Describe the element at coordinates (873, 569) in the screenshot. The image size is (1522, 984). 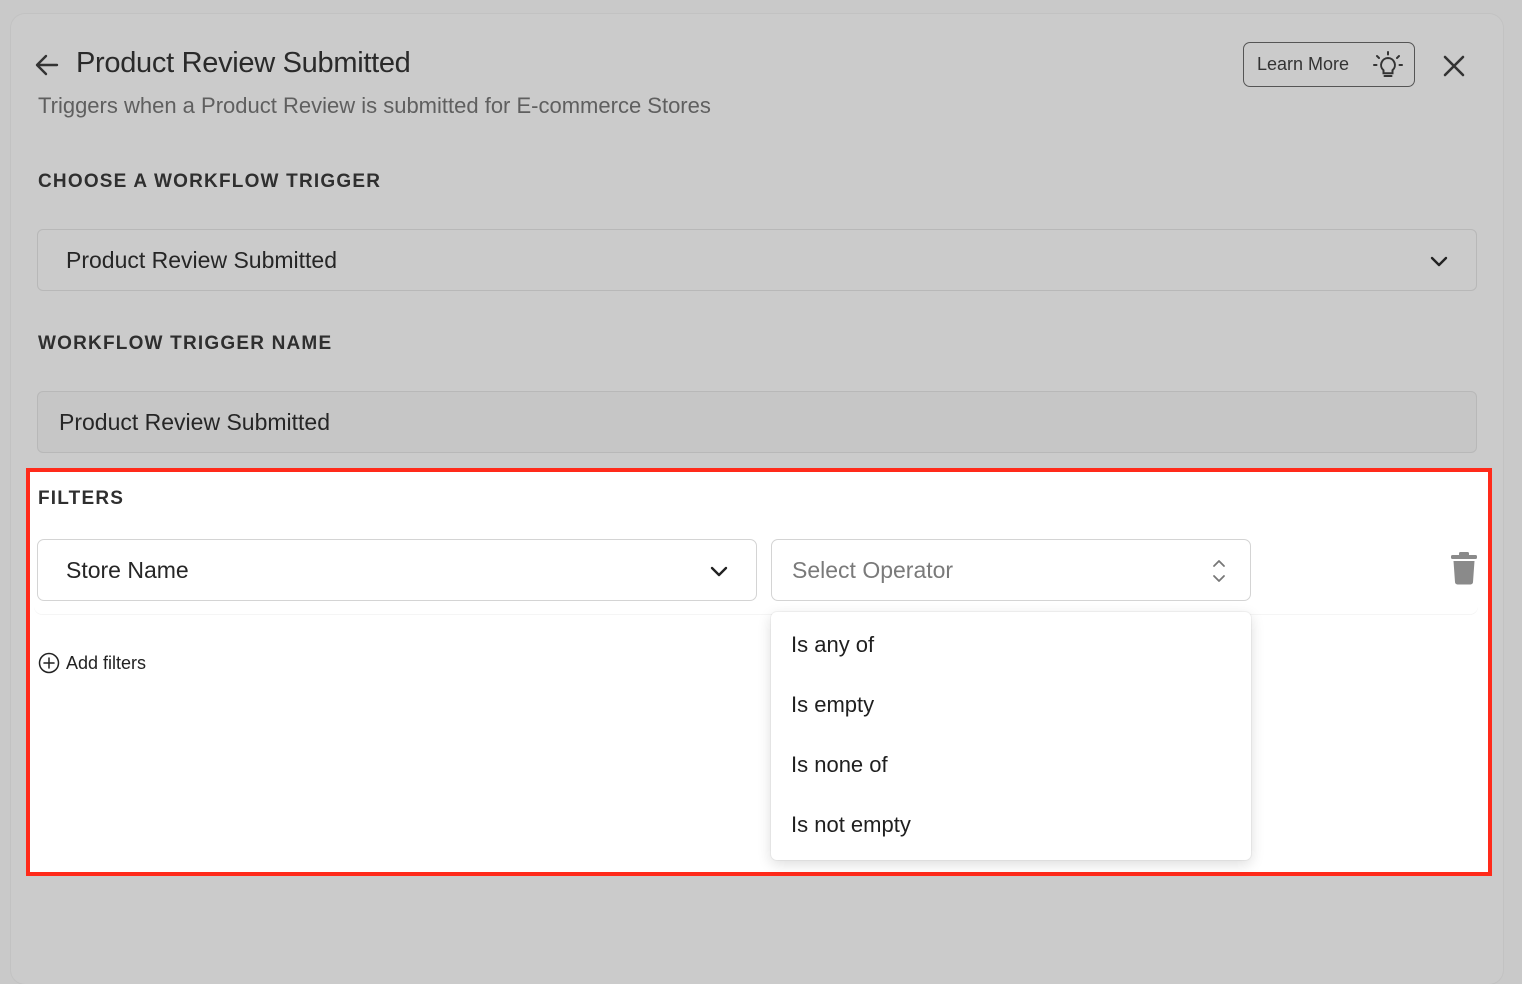
I see `operator-placeholder: Select Operator` at that location.